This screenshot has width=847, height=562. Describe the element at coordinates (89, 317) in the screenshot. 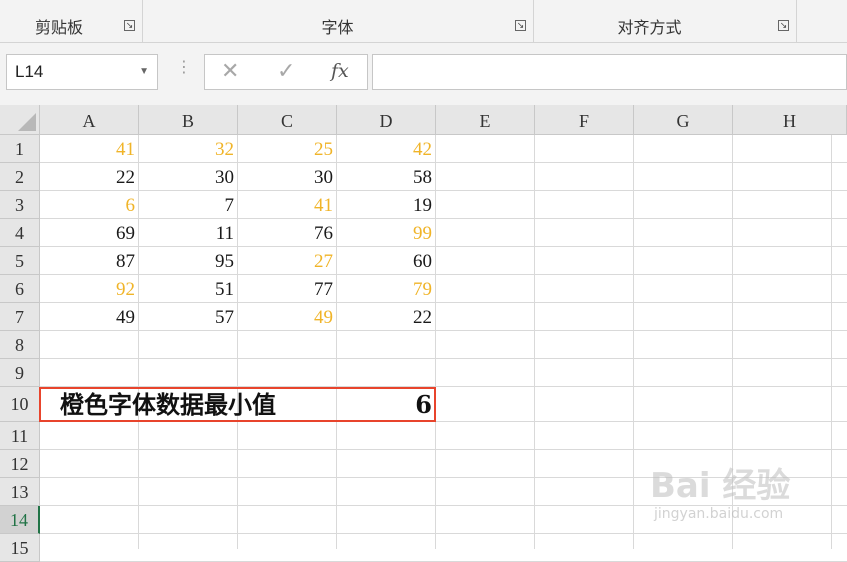

I see `cell-a7: 49` at that location.